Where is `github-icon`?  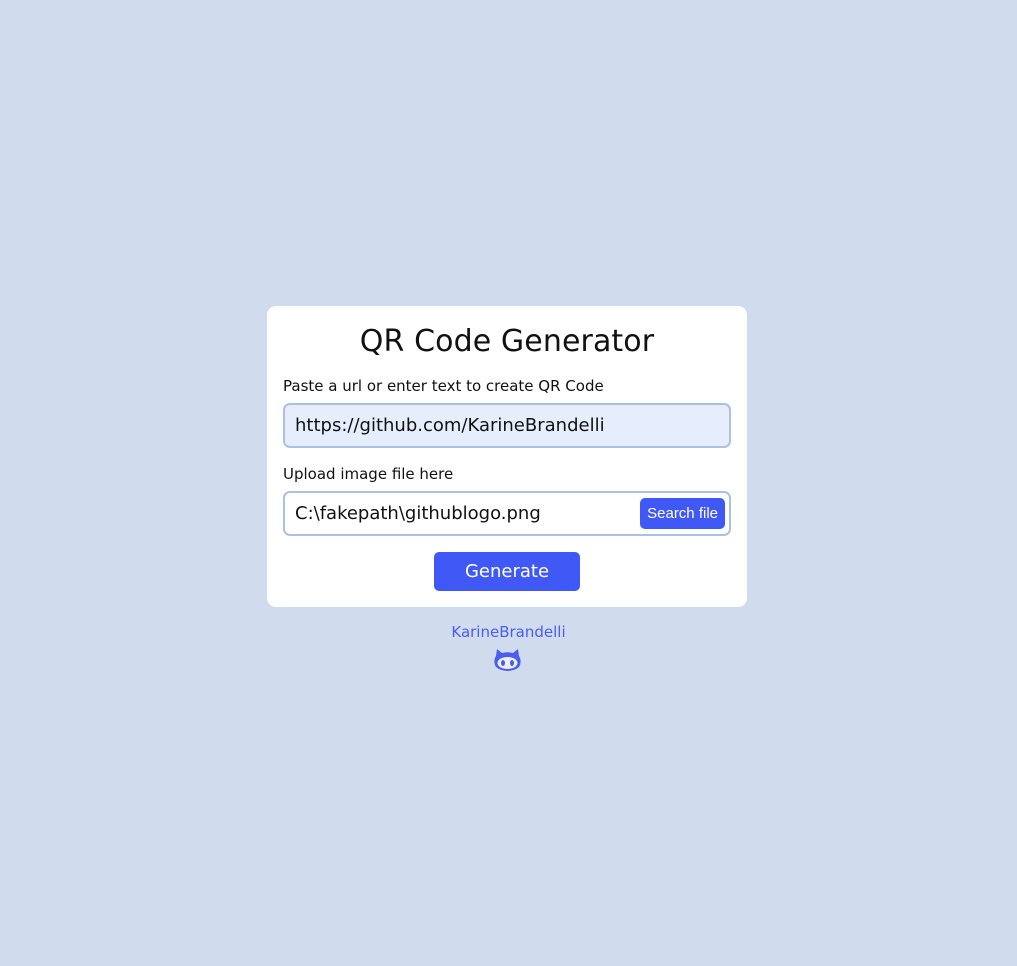 github-icon is located at coordinates (507, 660).